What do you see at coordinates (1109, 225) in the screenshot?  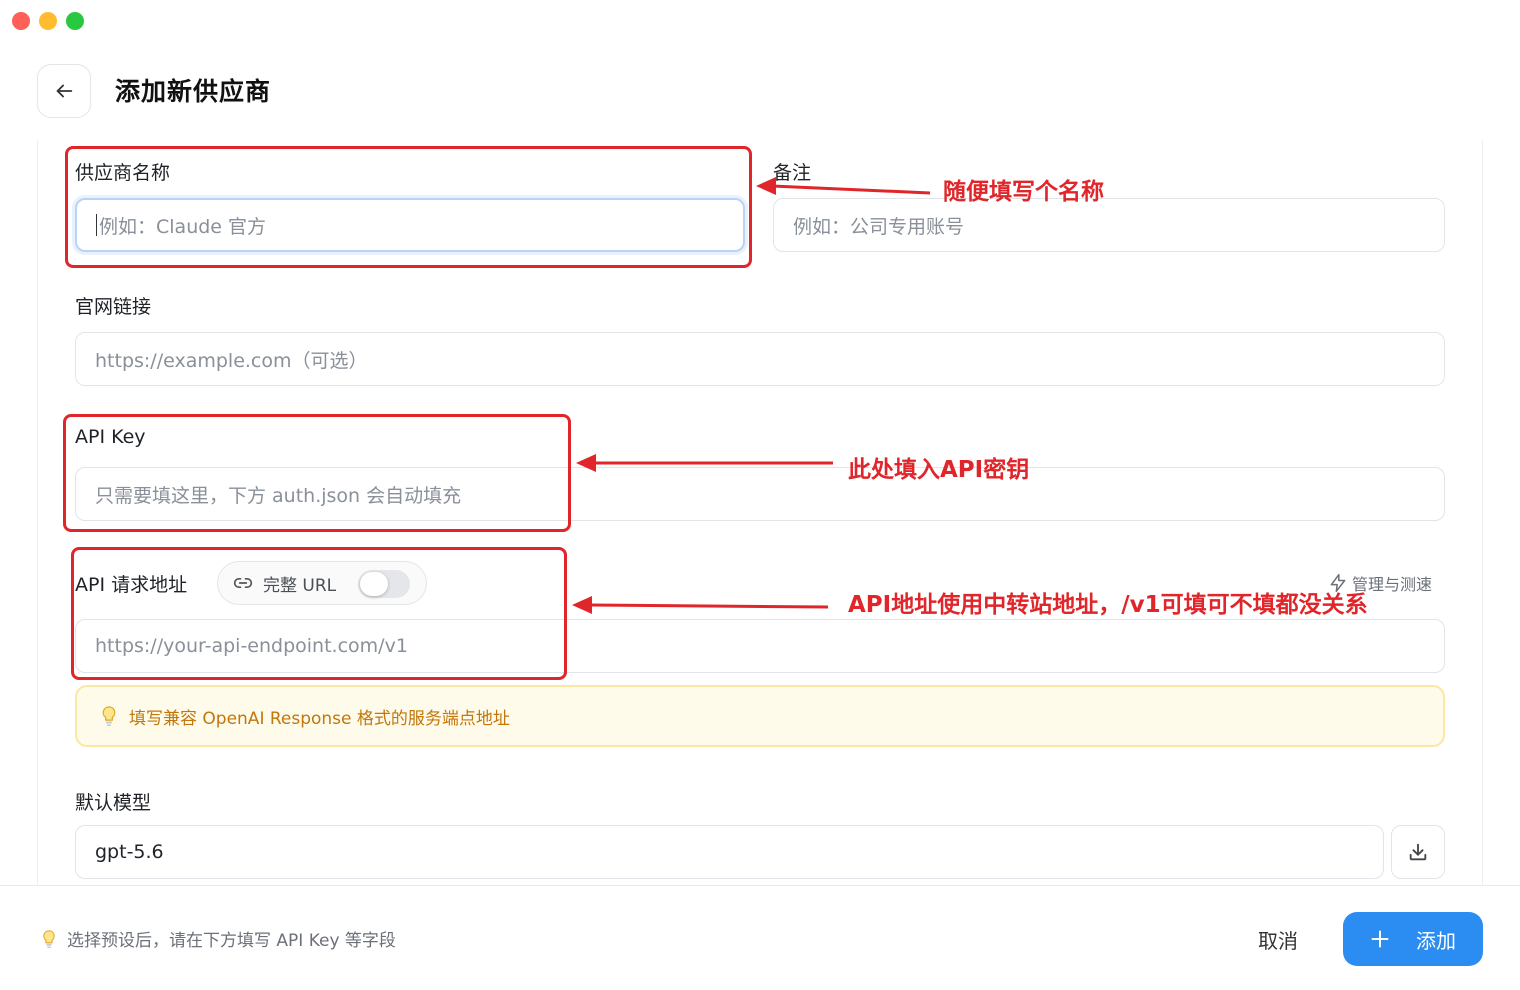 I see `notes-input: 例如：公司专用账号` at bounding box center [1109, 225].